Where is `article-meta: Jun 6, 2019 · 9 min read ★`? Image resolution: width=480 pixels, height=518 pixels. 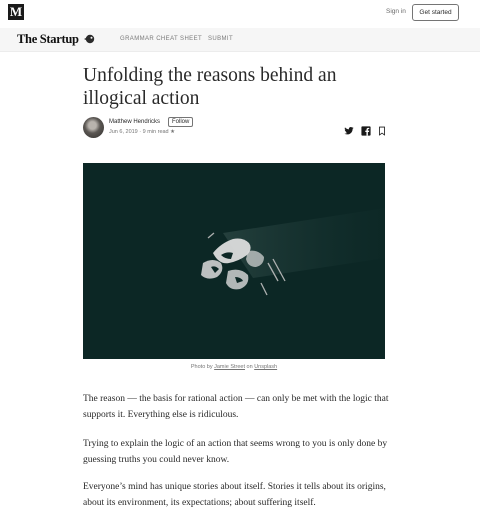 article-meta: Jun 6, 2019 · 9 min read ★ is located at coordinates (142, 132).